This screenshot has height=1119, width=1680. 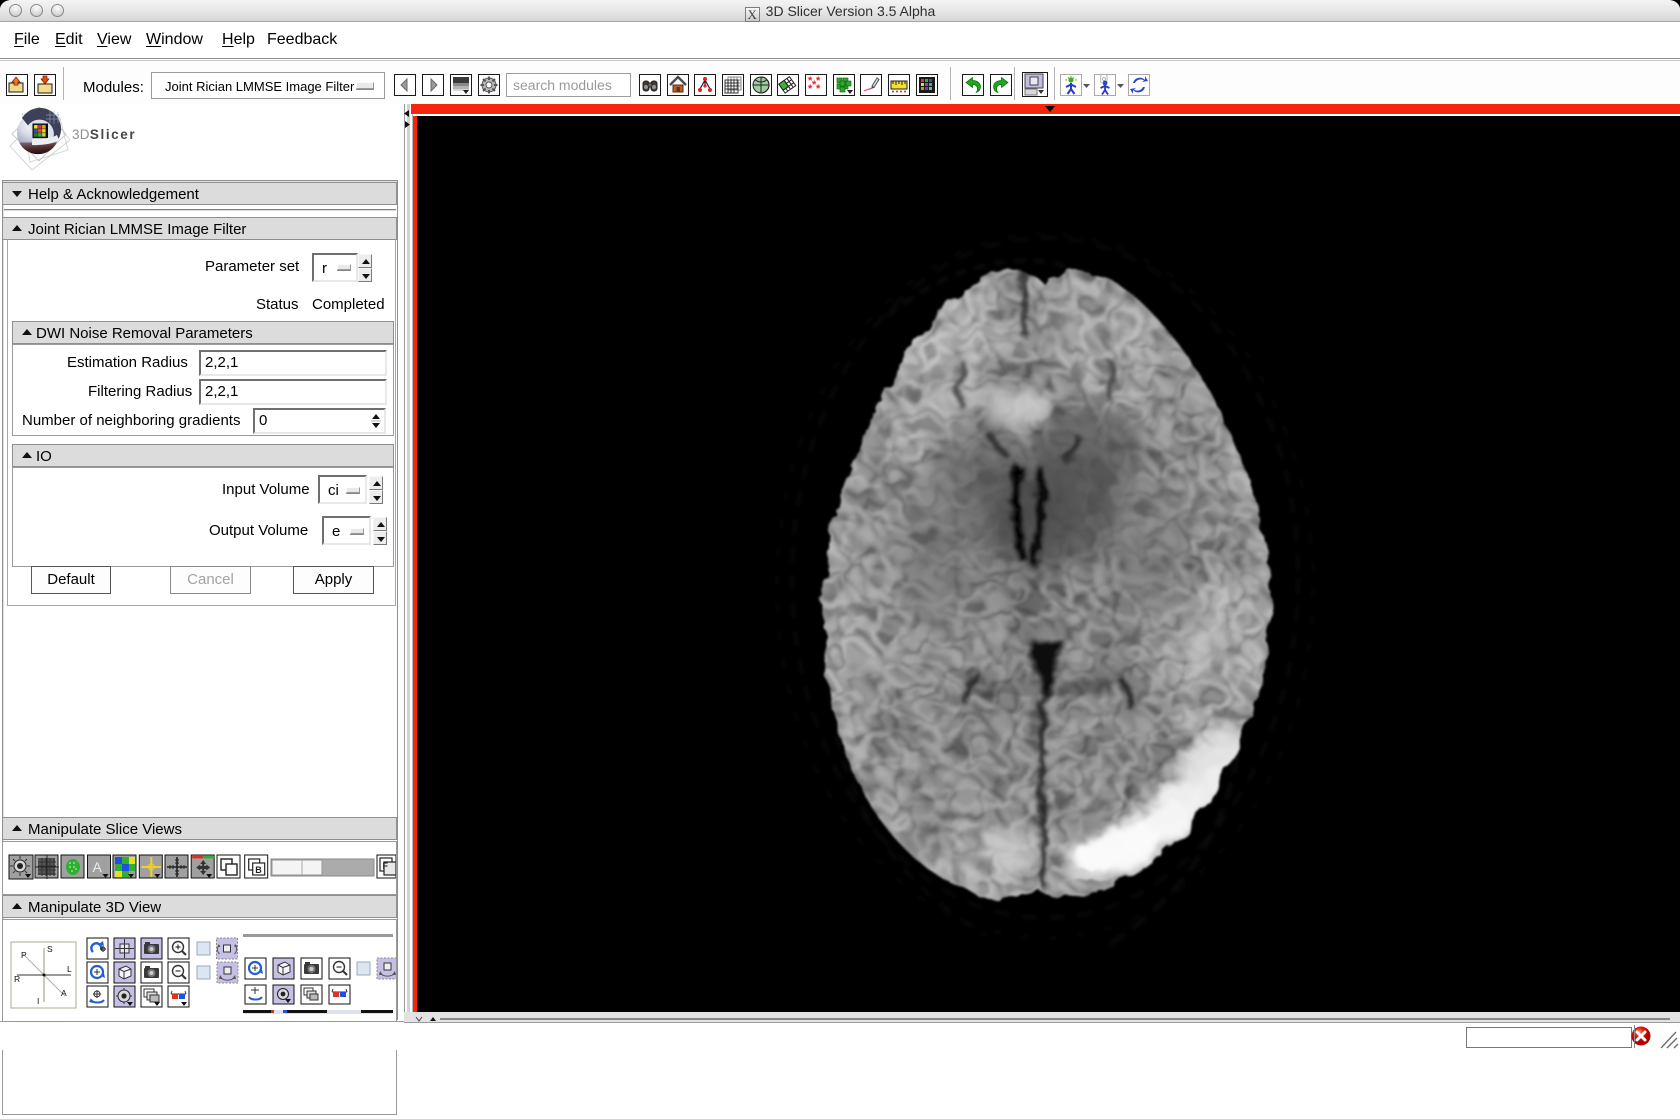 I want to click on svg-text: F, so click(x=386, y=866).